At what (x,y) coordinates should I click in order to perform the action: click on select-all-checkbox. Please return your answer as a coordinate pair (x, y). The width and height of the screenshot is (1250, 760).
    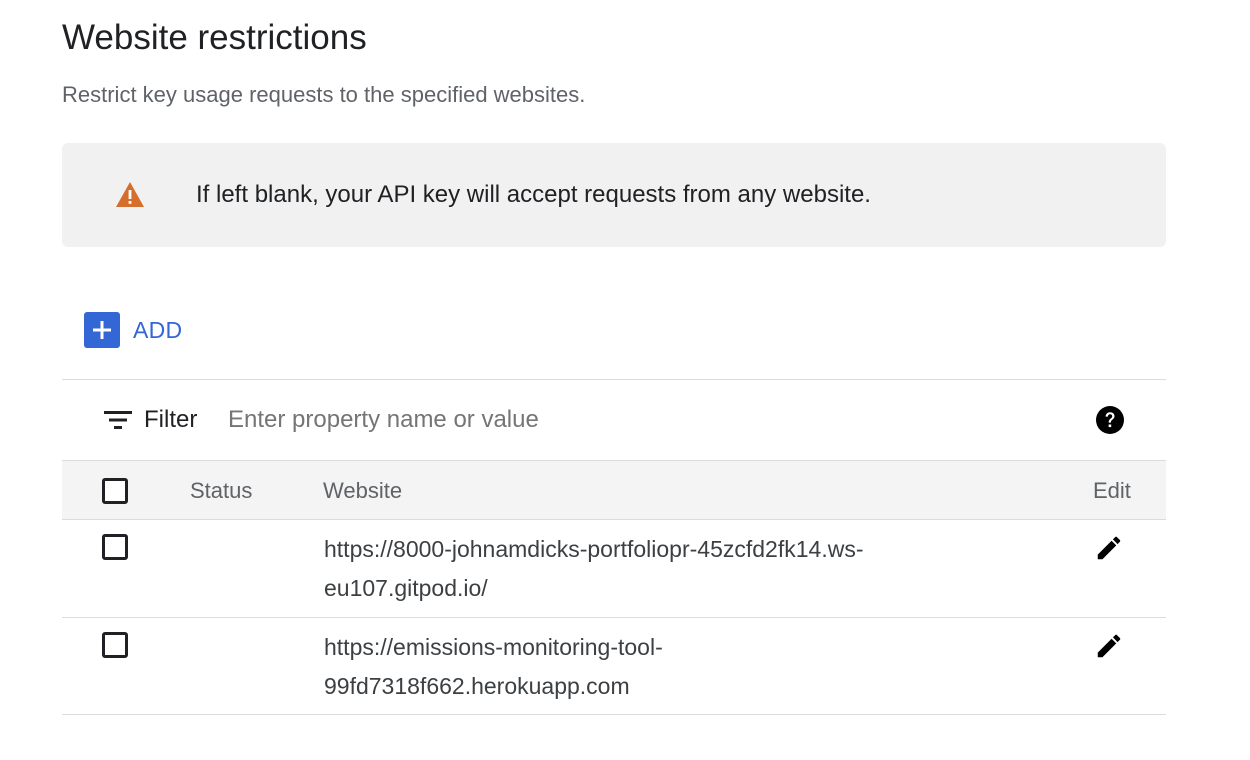
    Looking at the image, I should click on (115, 491).